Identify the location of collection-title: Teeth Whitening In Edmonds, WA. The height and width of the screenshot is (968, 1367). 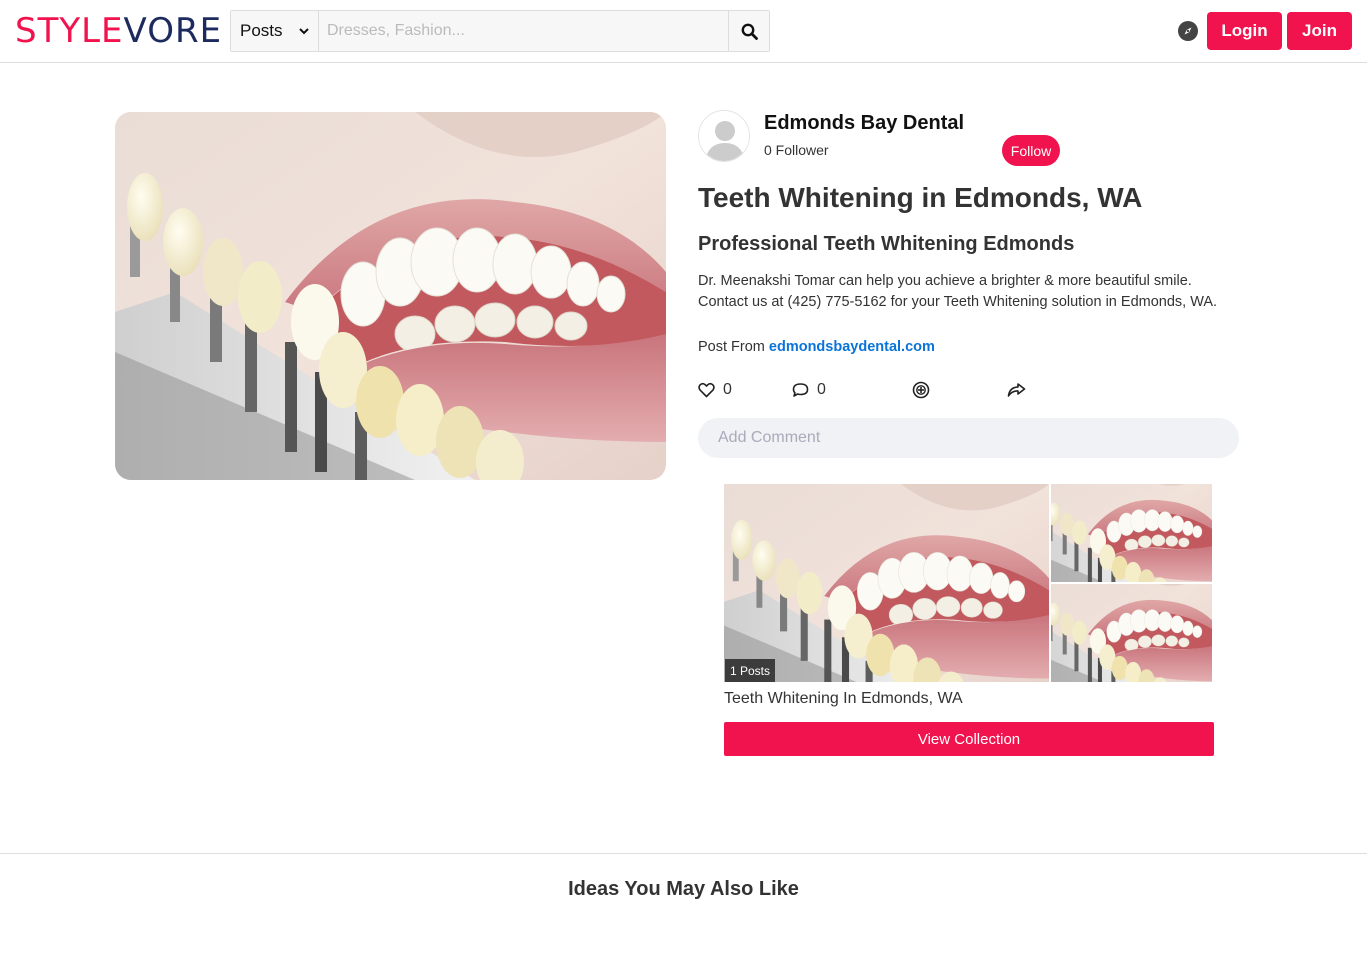
(843, 699).